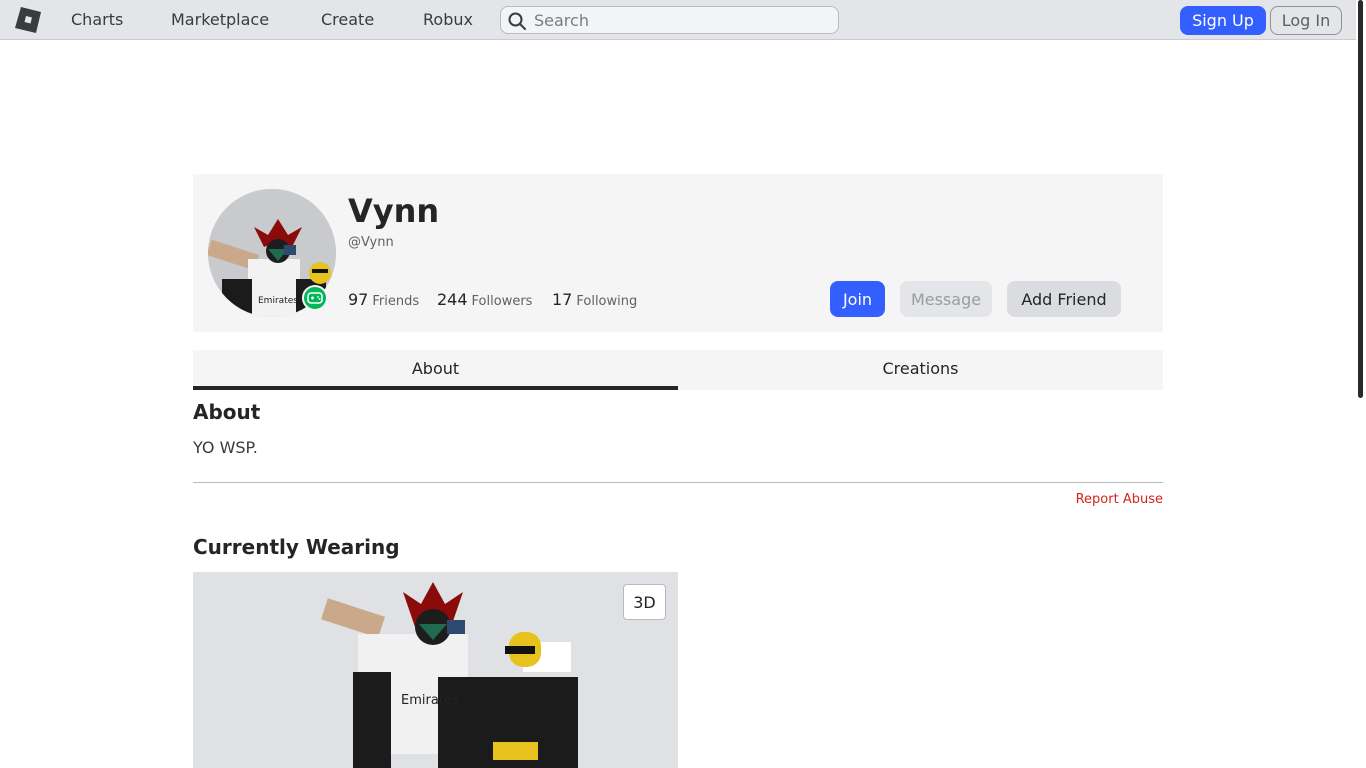 Image resolution: width=1366 pixels, height=768 pixels. Describe the element at coordinates (1223, 20) in the screenshot. I see `sign-up-button: Sign Up` at that location.